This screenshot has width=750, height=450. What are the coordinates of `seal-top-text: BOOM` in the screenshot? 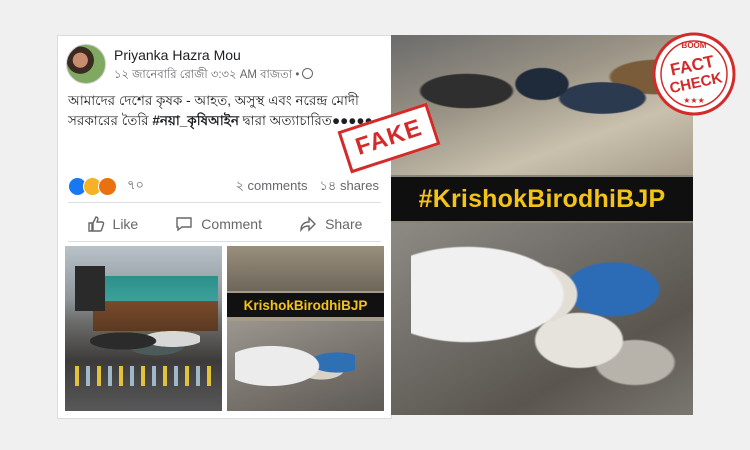 It's located at (694, 45).